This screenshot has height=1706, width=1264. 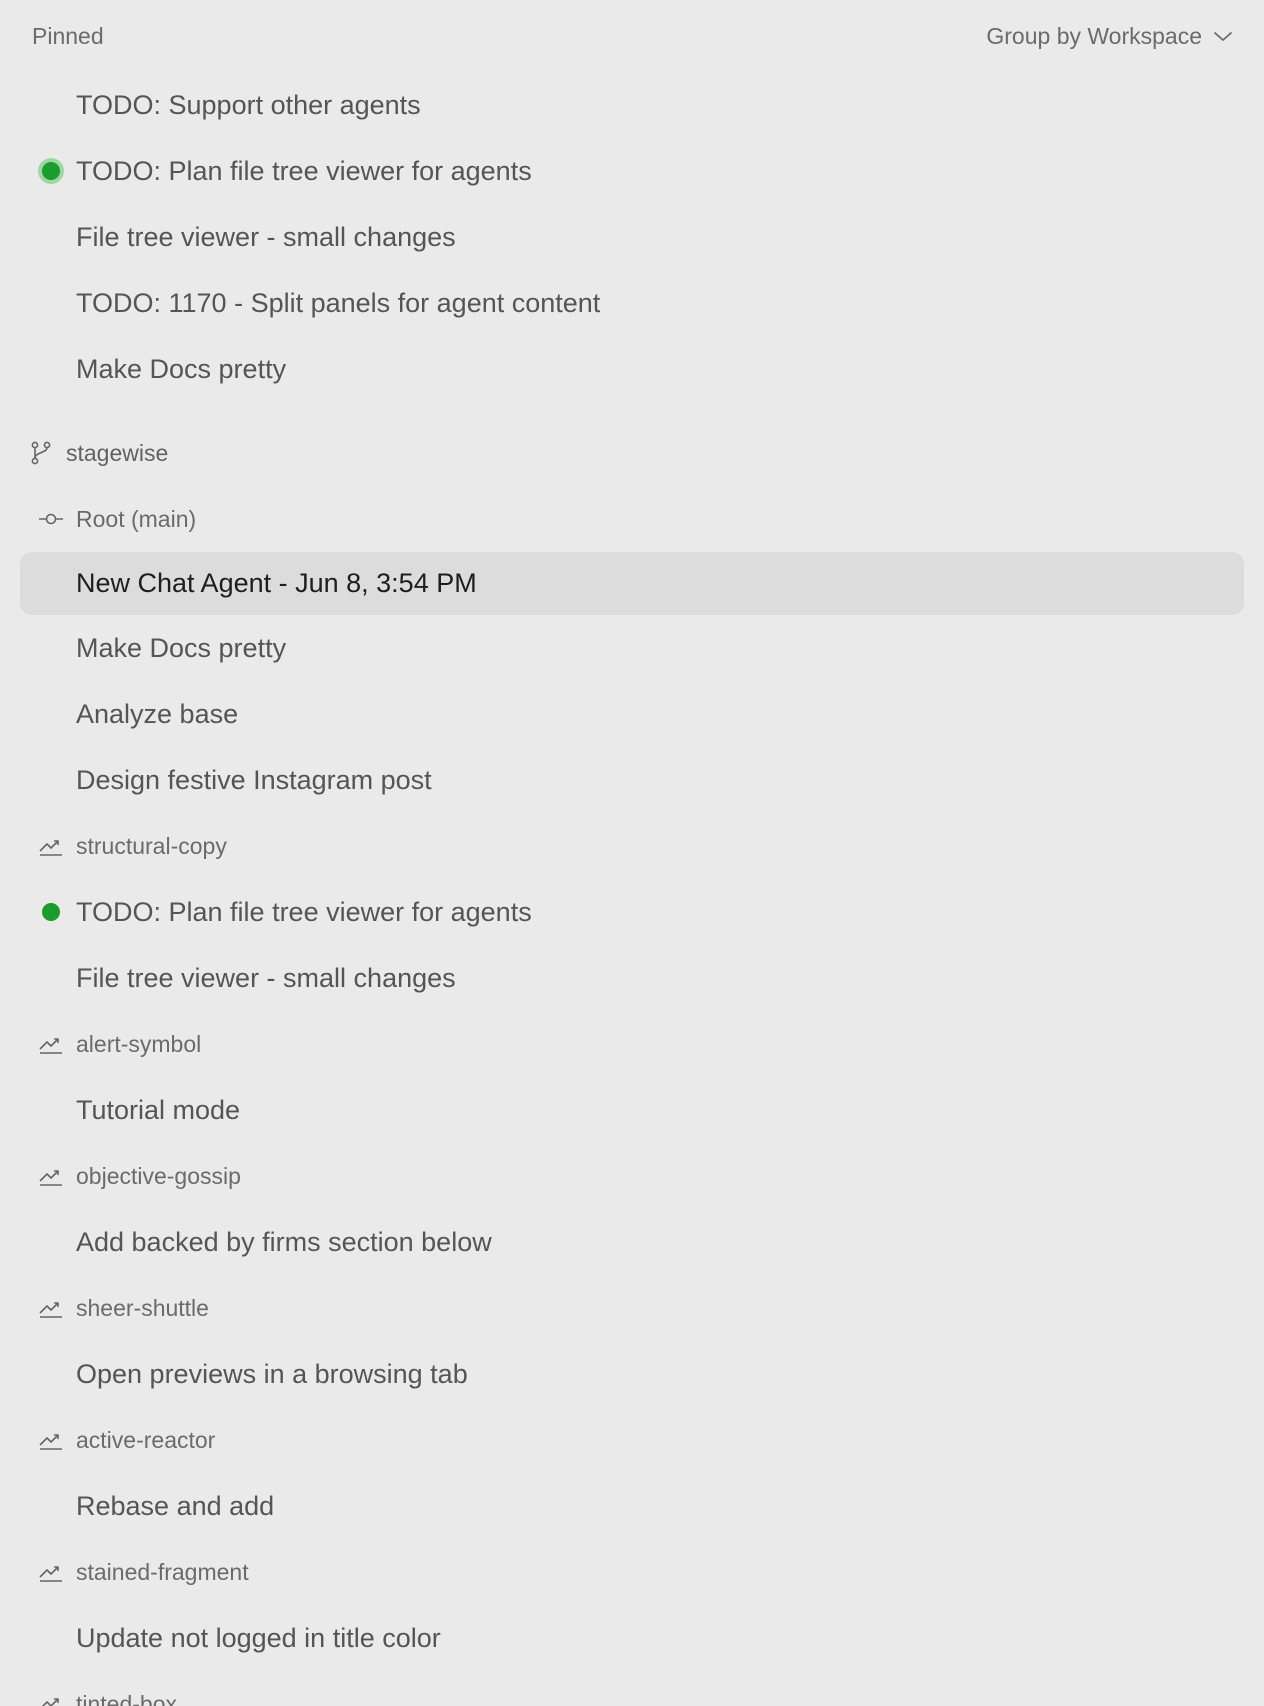 I want to click on chat-item: File tree viewer - small changes, so click(x=632, y=978).